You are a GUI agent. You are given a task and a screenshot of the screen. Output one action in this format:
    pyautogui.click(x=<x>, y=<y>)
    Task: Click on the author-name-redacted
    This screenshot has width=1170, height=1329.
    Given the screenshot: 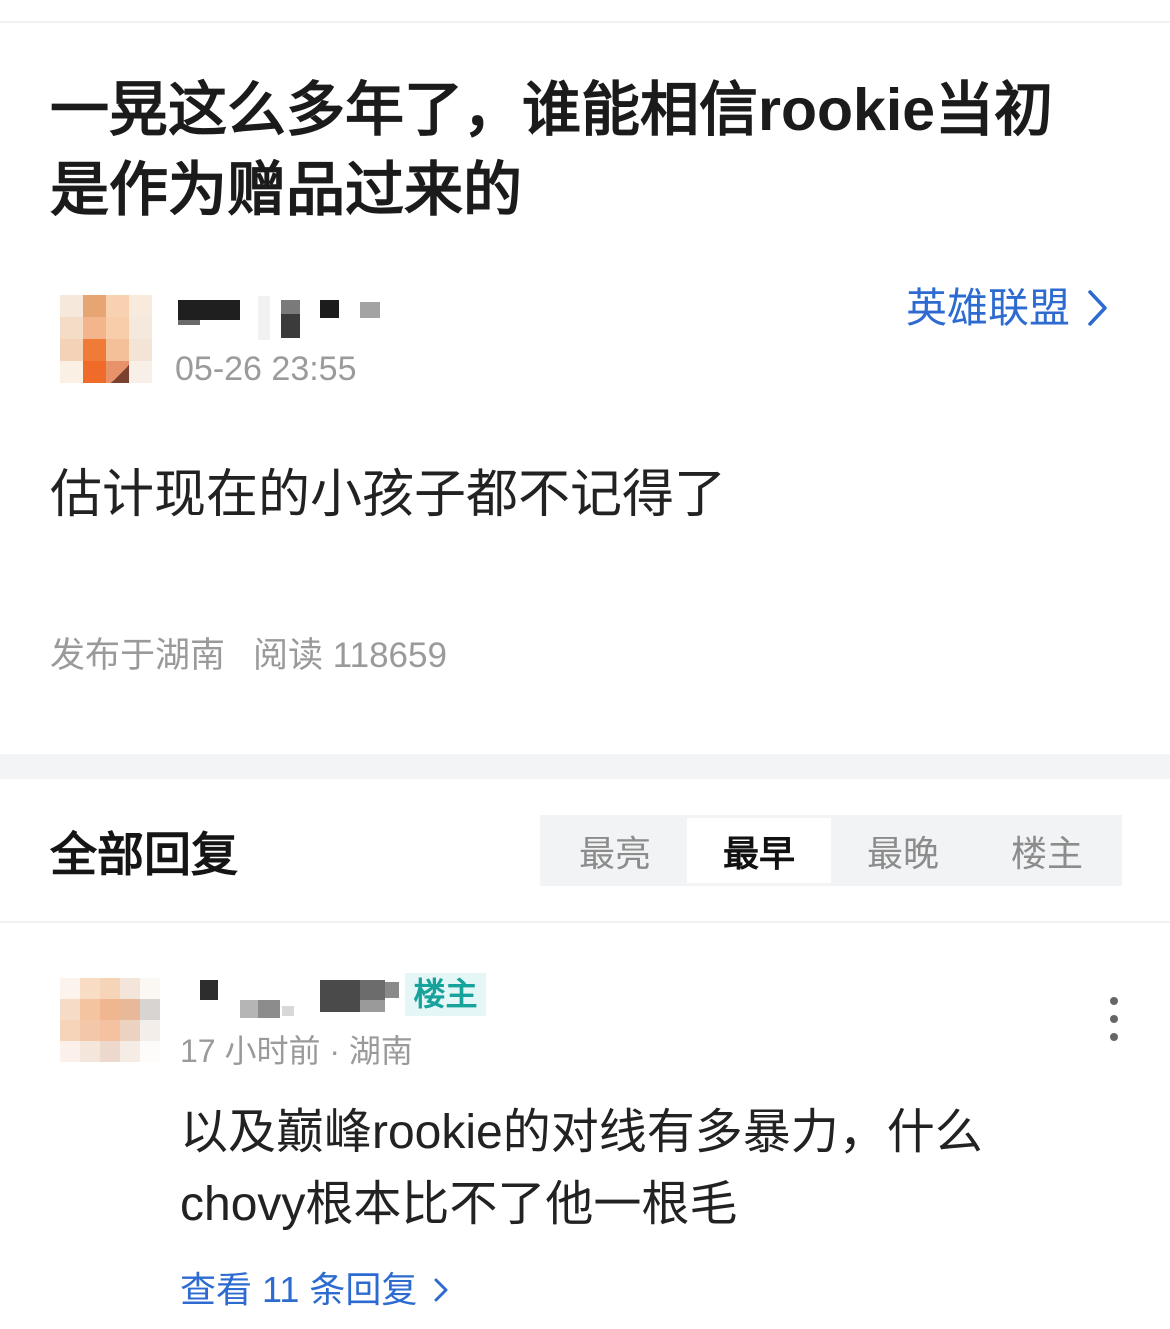 What is the action you would take?
    pyautogui.click(x=280, y=319)
    